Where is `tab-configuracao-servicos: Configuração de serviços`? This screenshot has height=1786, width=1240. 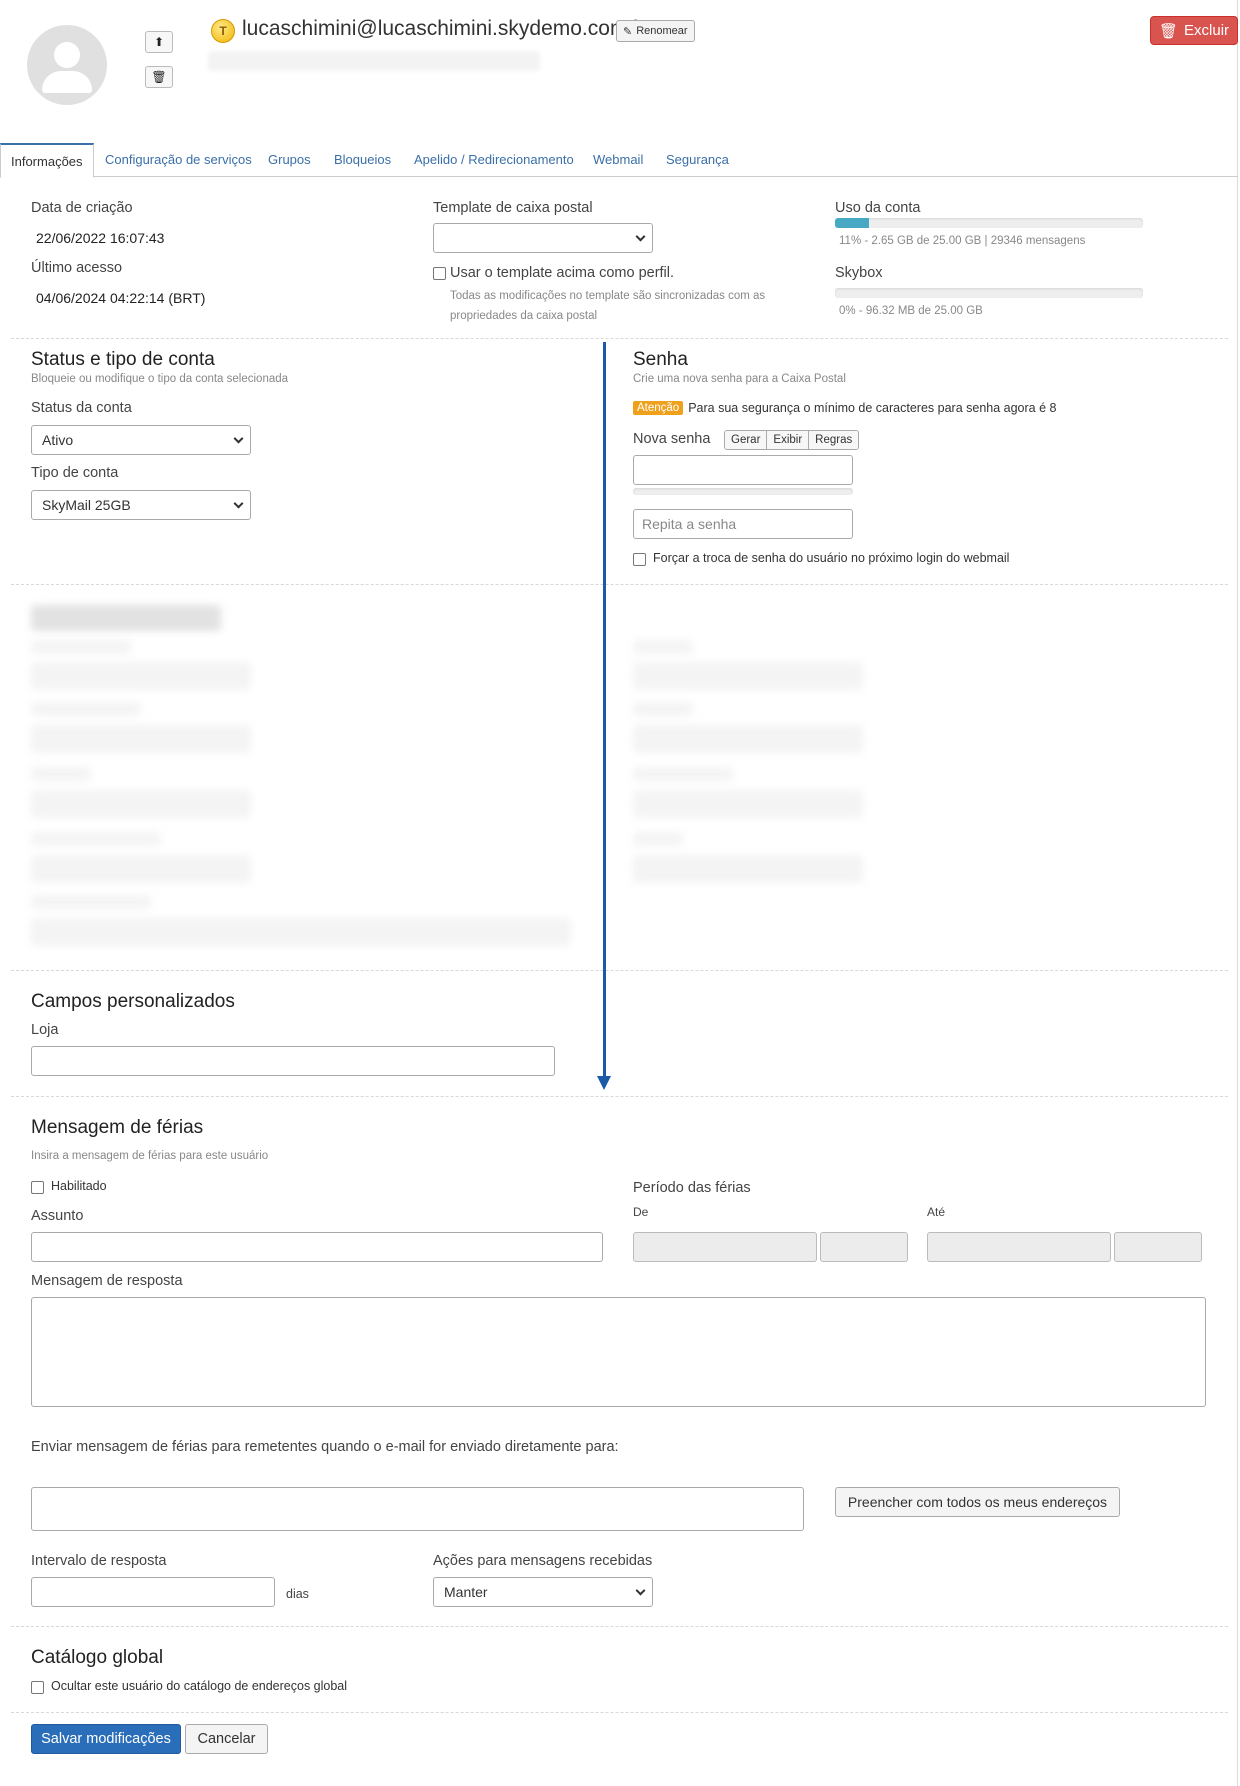
tab-configuracao-servicos: Configuração de serviços is located at coordinates (178, 160).